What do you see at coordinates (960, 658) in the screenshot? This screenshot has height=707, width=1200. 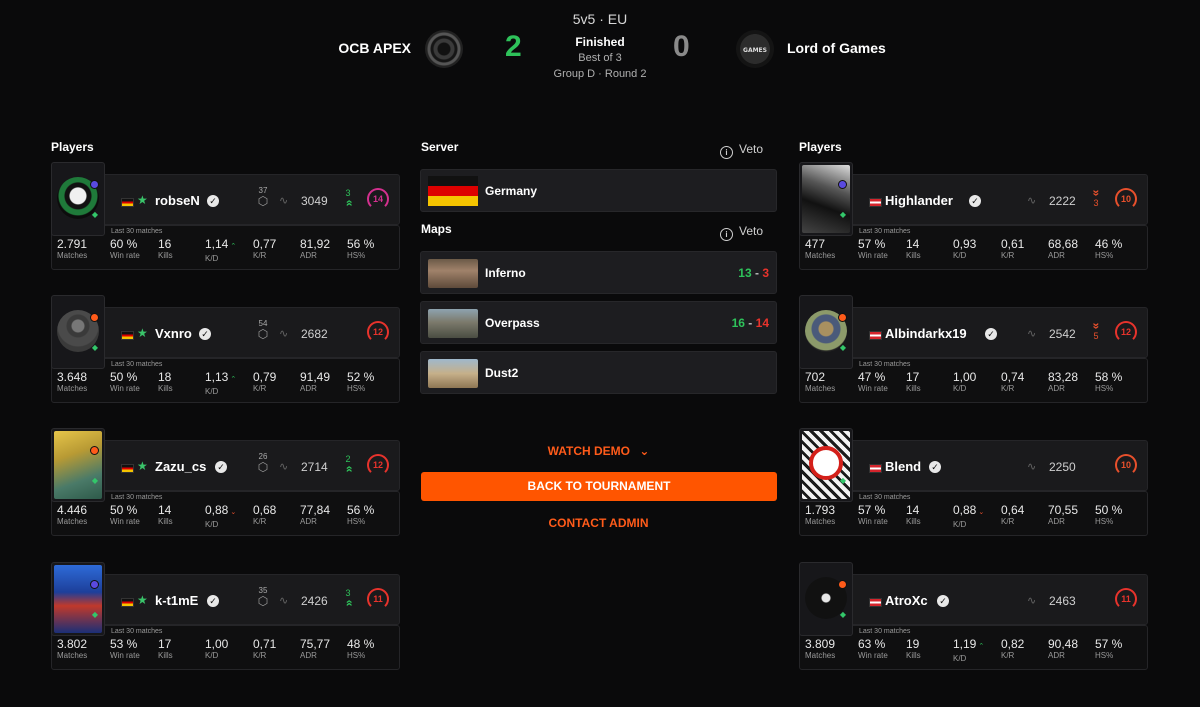 I see `stat-label: K/D` at bounding box center [960, 658].